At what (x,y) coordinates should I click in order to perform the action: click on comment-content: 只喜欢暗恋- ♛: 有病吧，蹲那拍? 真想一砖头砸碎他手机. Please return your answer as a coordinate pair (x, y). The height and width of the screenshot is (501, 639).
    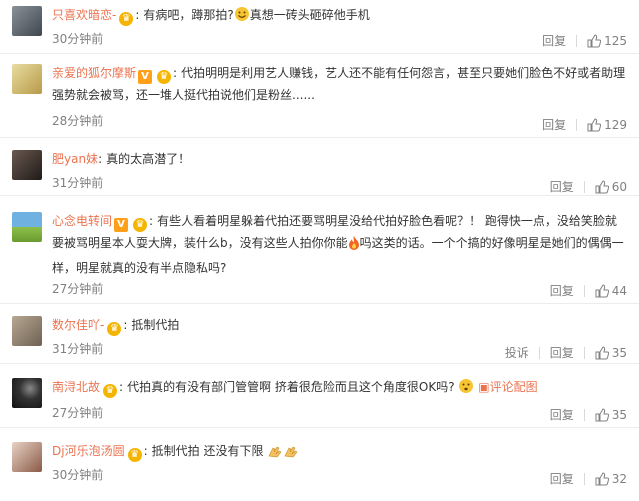
    Looking at the image, I should click on (339, 16).